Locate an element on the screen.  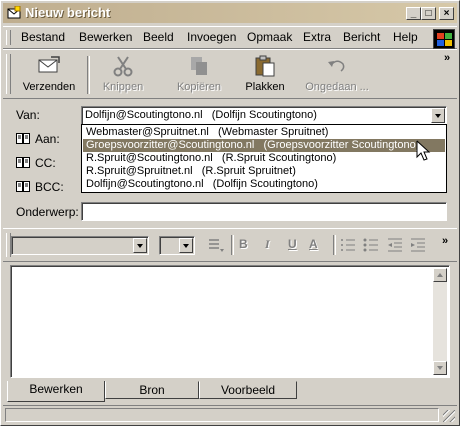
underline-button: U is located at coordinates (292, 244).